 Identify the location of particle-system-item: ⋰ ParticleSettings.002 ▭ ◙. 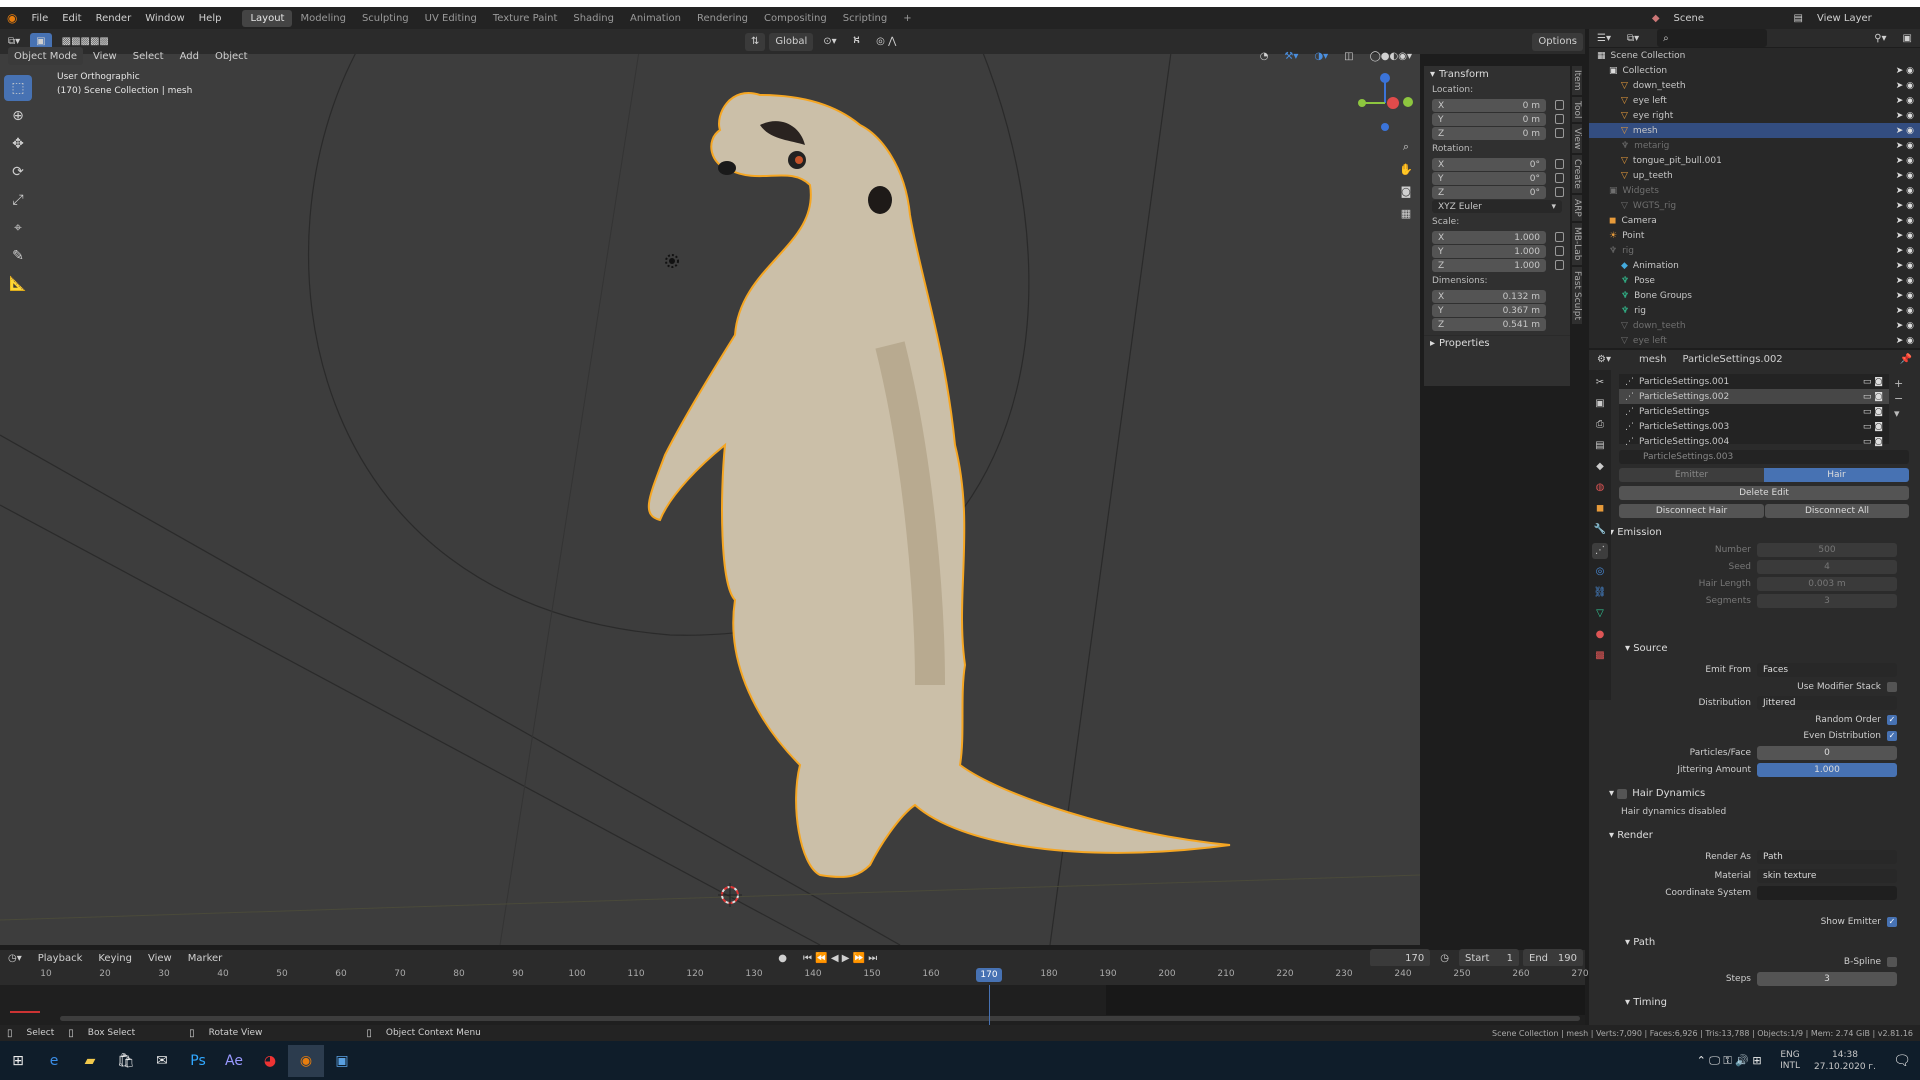
(1754, 396).